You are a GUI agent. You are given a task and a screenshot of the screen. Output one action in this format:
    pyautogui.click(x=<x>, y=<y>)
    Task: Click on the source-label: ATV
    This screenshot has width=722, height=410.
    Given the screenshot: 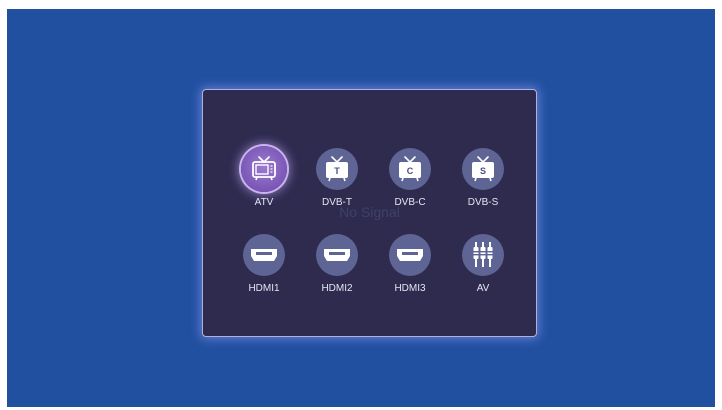 What is the action you would take?
    pyautogui.click(x=264, y=202)
    